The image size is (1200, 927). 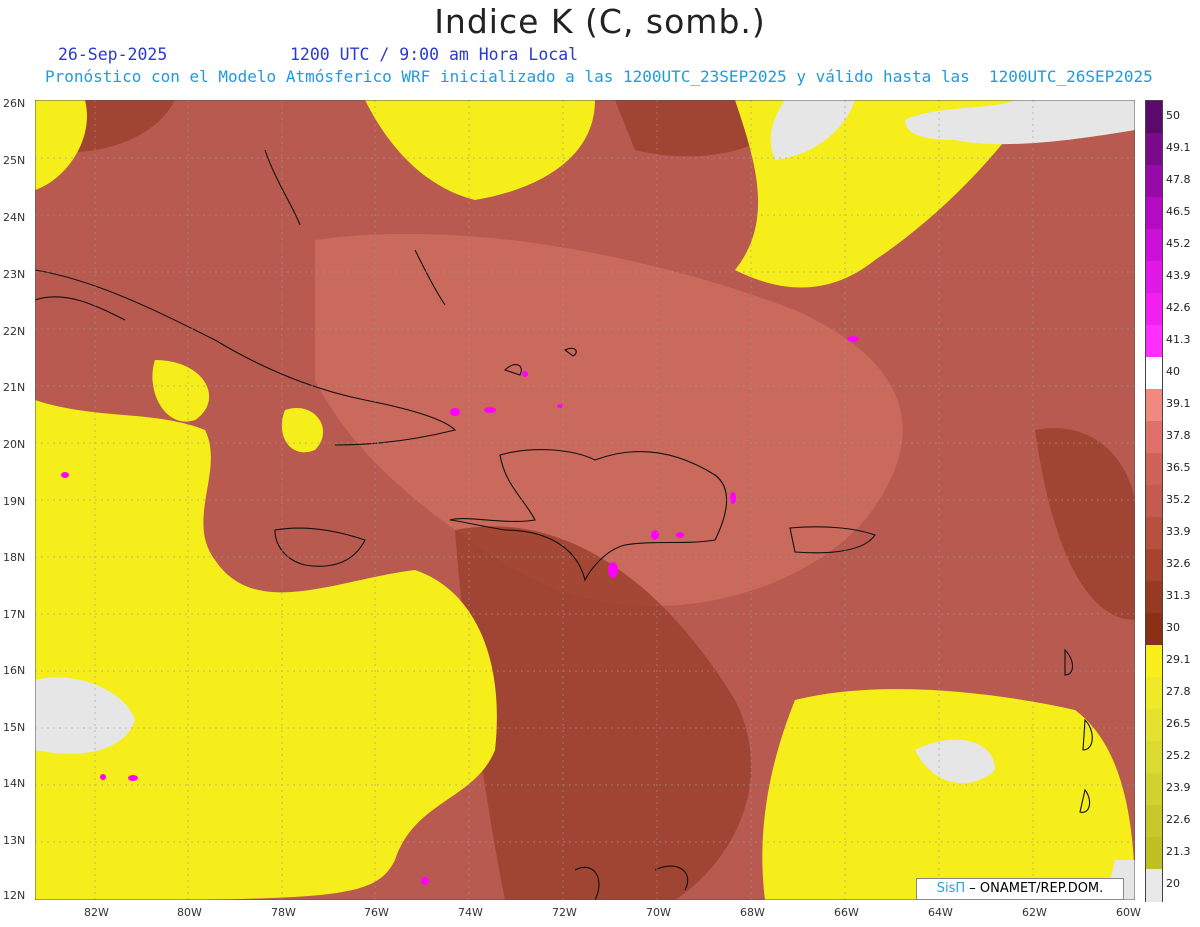 What do you see at coordinates (14, 274) in the screenshot?
I see `lat-label: 23N` at bounding box center [14, 274].